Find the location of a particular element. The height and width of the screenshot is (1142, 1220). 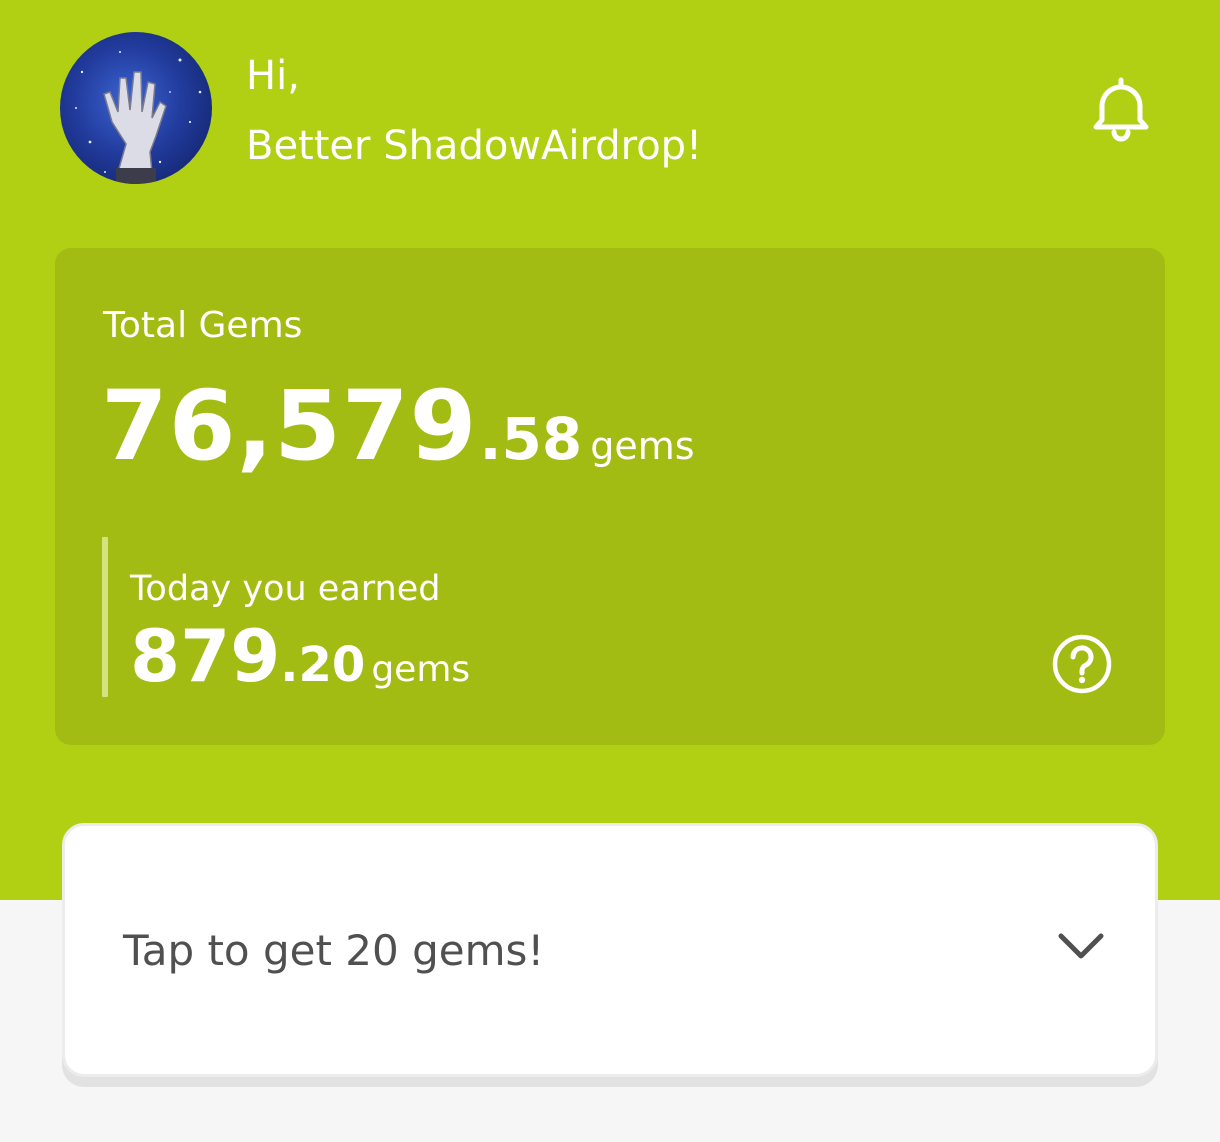

bell-icon-graphic is located at coordinates (1121, 109).